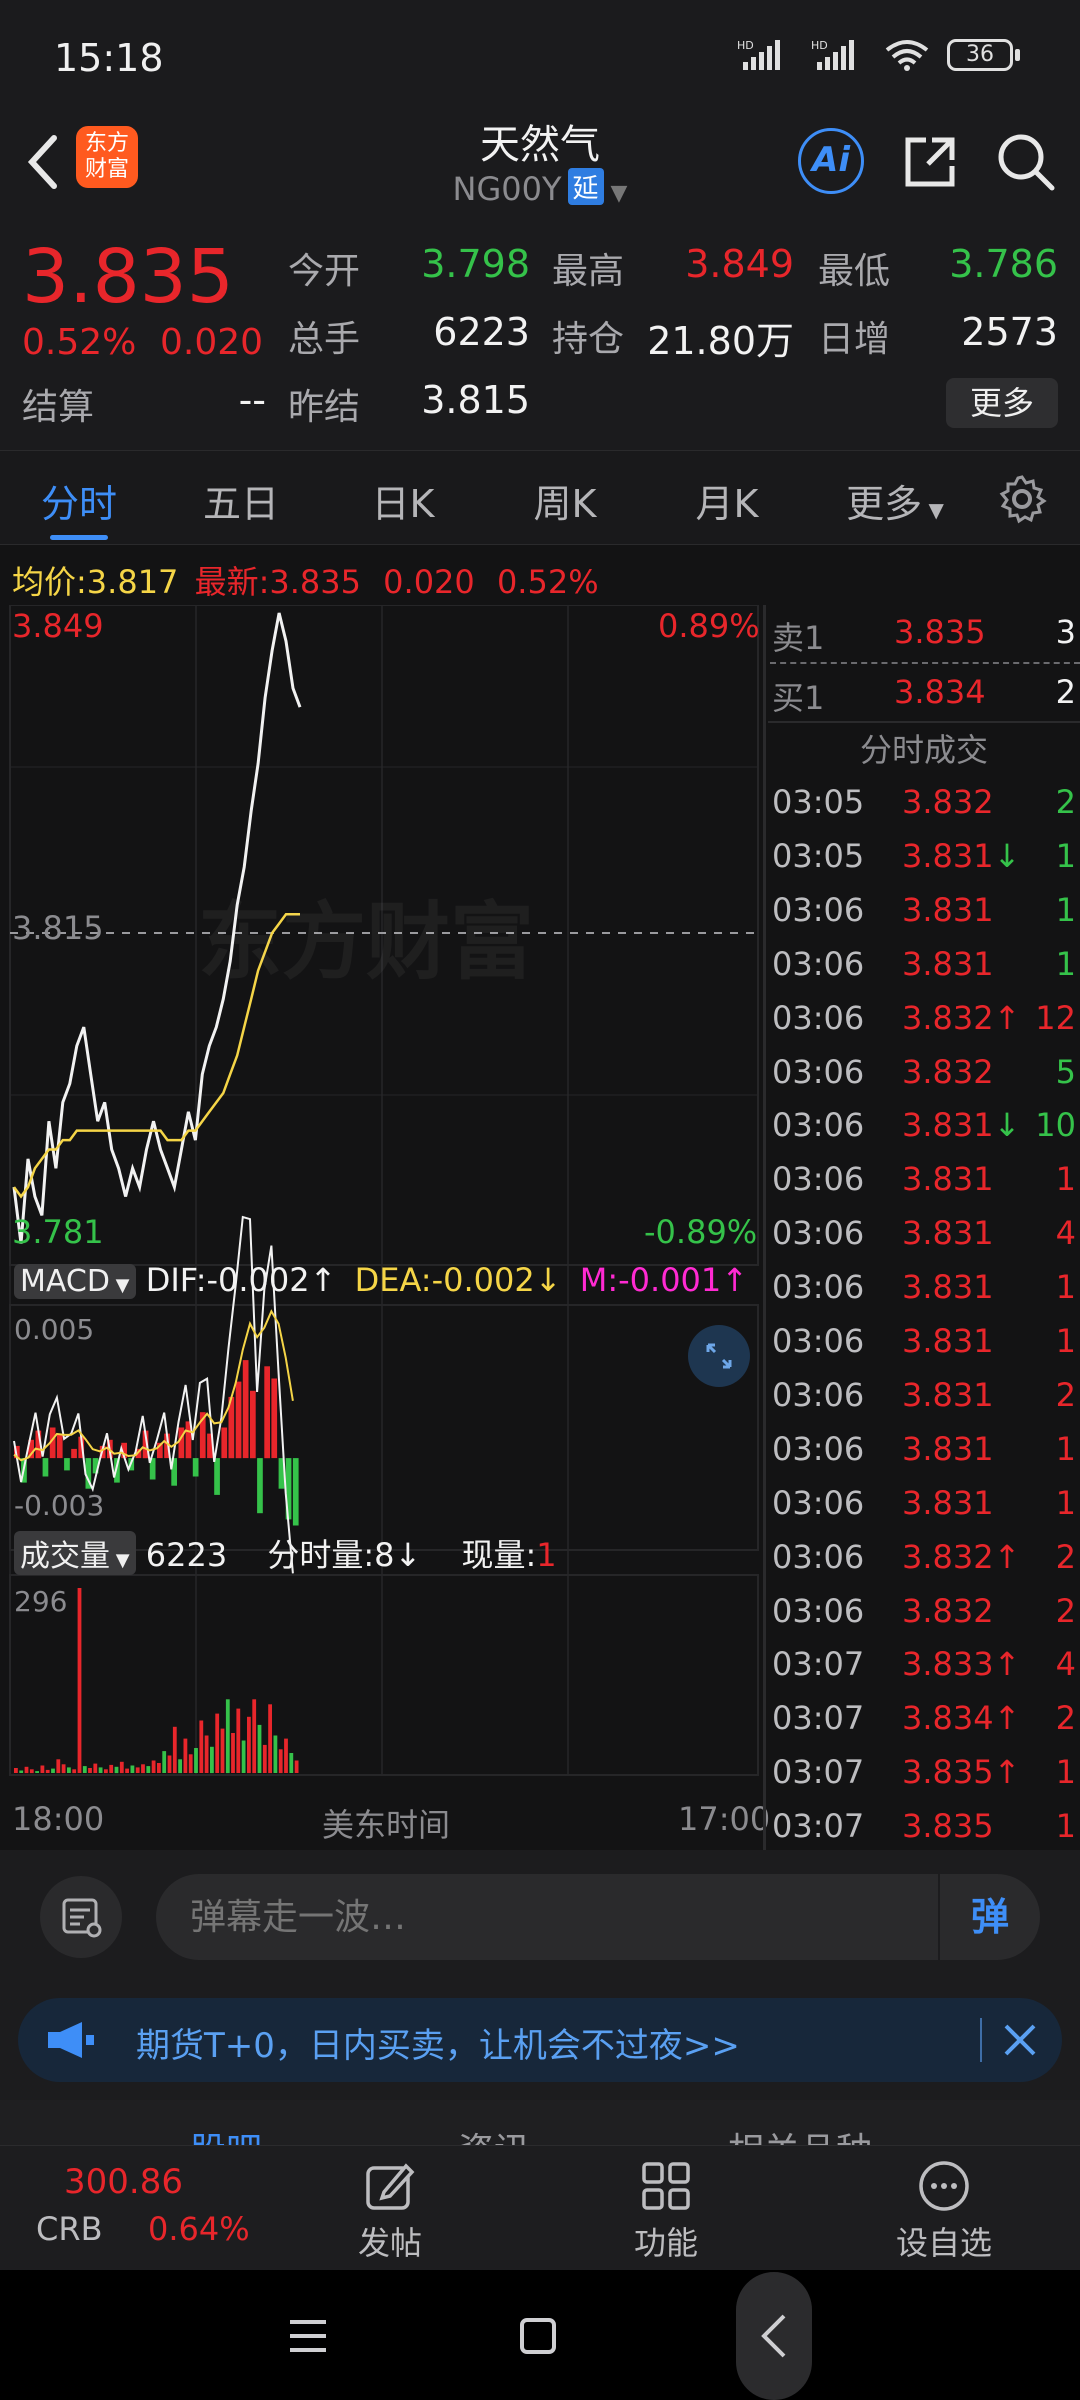 The height and width of the screenshot is (2400, 1080). What do you see at coordinates (983, 55) in the screenshot?
I see `battery-icon: 36` at bounding box center [983, 55].